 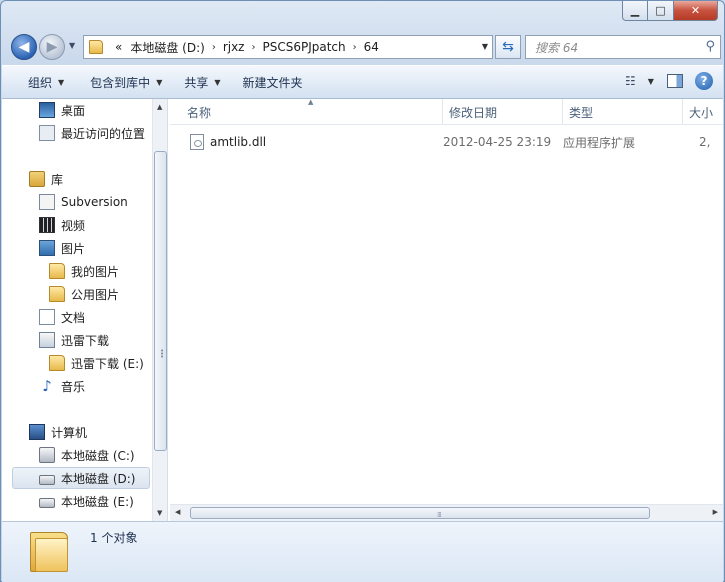 What do you see at coordinates (46, 179) in the screenshot?
I see `sidebar-item-libraries: 库` at bounding box center [46, 179].